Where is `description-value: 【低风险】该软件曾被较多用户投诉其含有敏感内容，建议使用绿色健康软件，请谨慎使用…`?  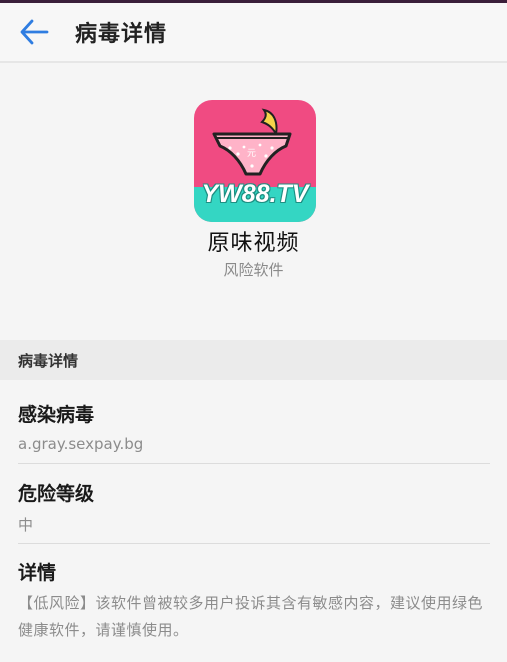 description-value: 【低风险】该软件曾被较多用户投诉其含有敏感内容，建议使用绿色健康软件，请谨慎使用… is located at coordinates (251, 616).